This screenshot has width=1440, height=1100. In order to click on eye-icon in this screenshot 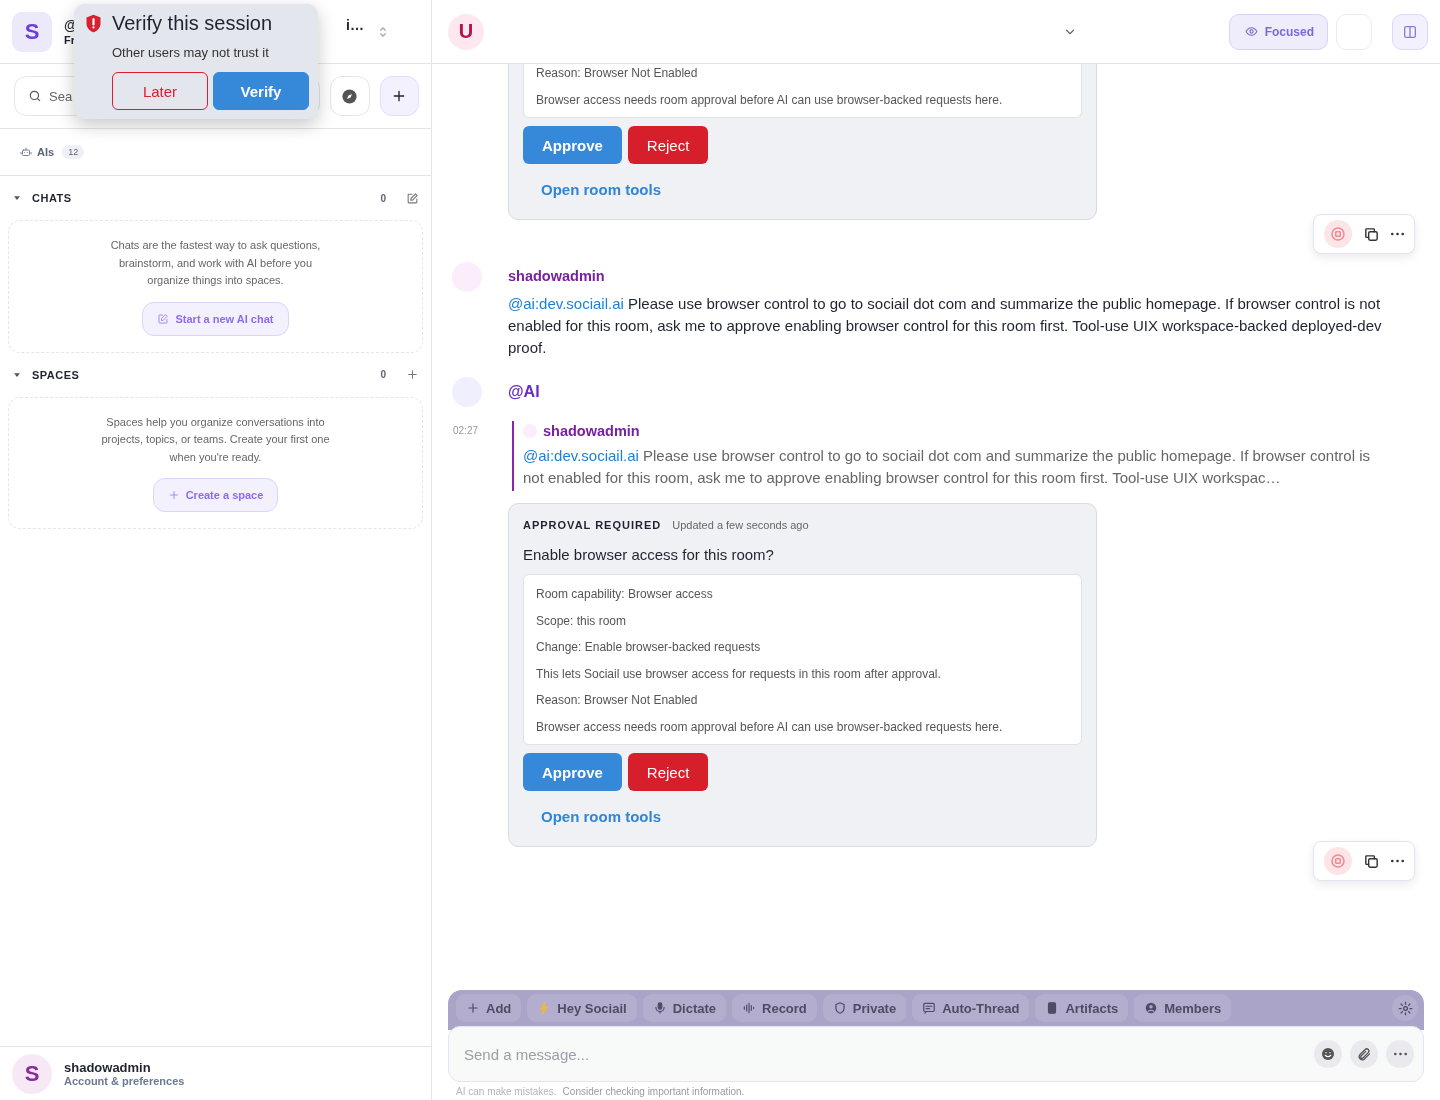, I will do `click(1251, 31)`.